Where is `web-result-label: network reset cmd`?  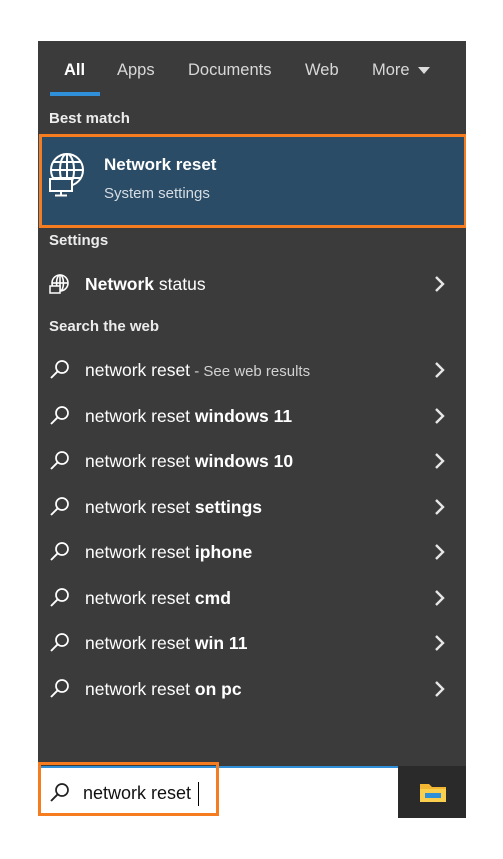
web-result-label: network reset cmd is located at coordinates (158, 598).